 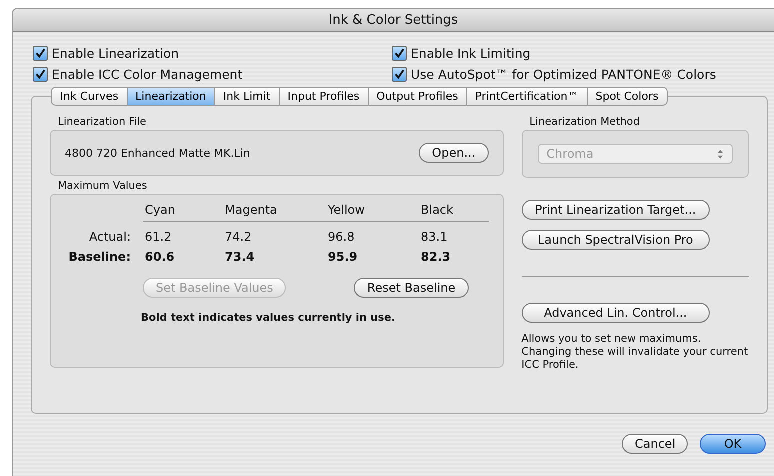 I want to click on tab: Linearization, so click(x=172, y=96).